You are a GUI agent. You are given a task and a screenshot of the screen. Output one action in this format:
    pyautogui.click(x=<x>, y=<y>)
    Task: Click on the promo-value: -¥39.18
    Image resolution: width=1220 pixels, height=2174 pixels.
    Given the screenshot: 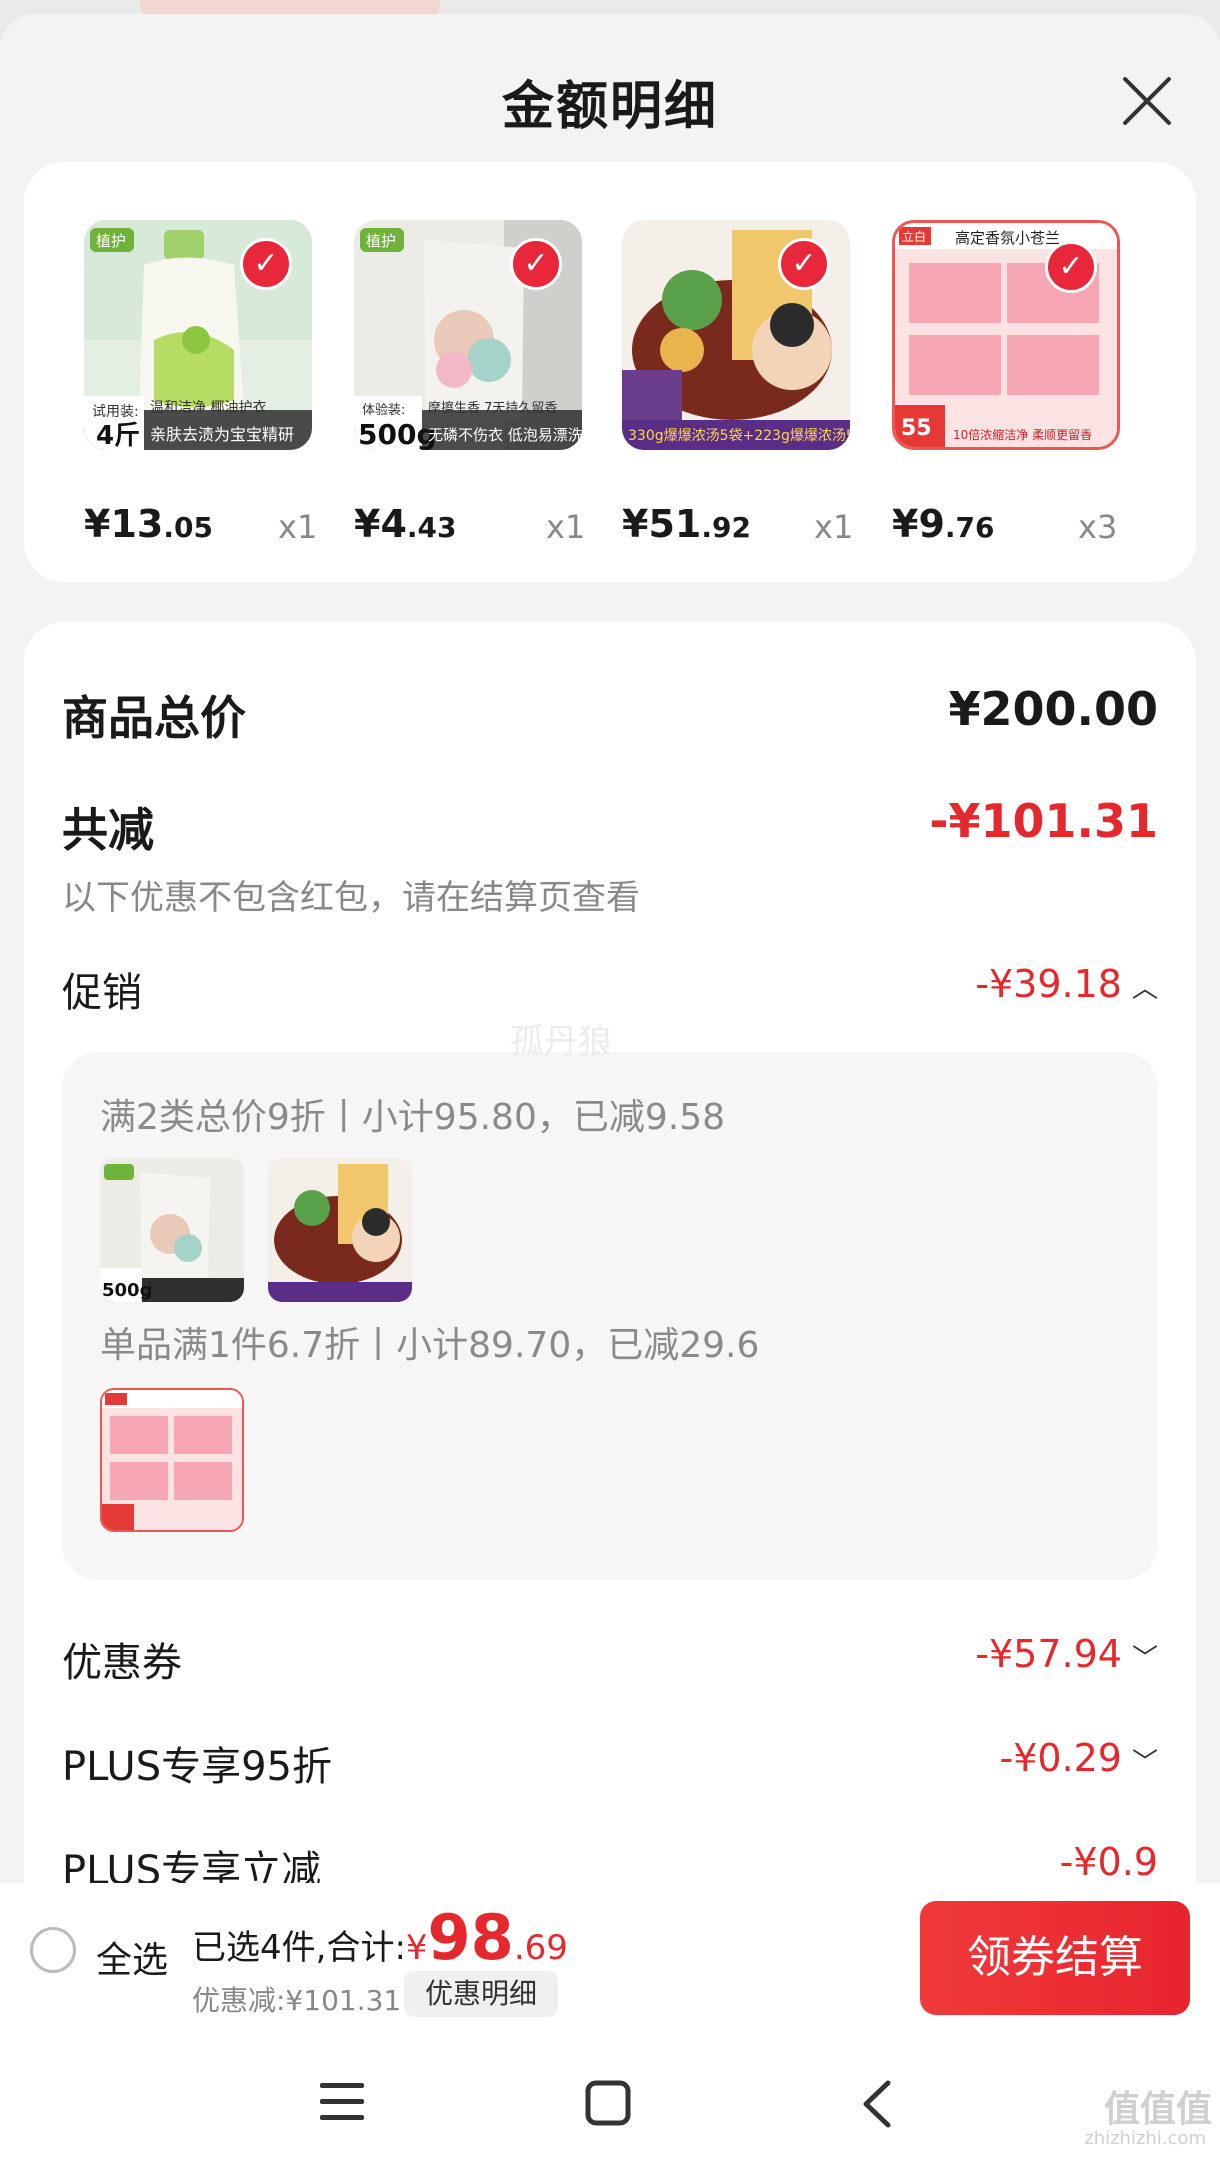 What is the action you would take?
    pyautogui.click(x=1048, y=984)
    